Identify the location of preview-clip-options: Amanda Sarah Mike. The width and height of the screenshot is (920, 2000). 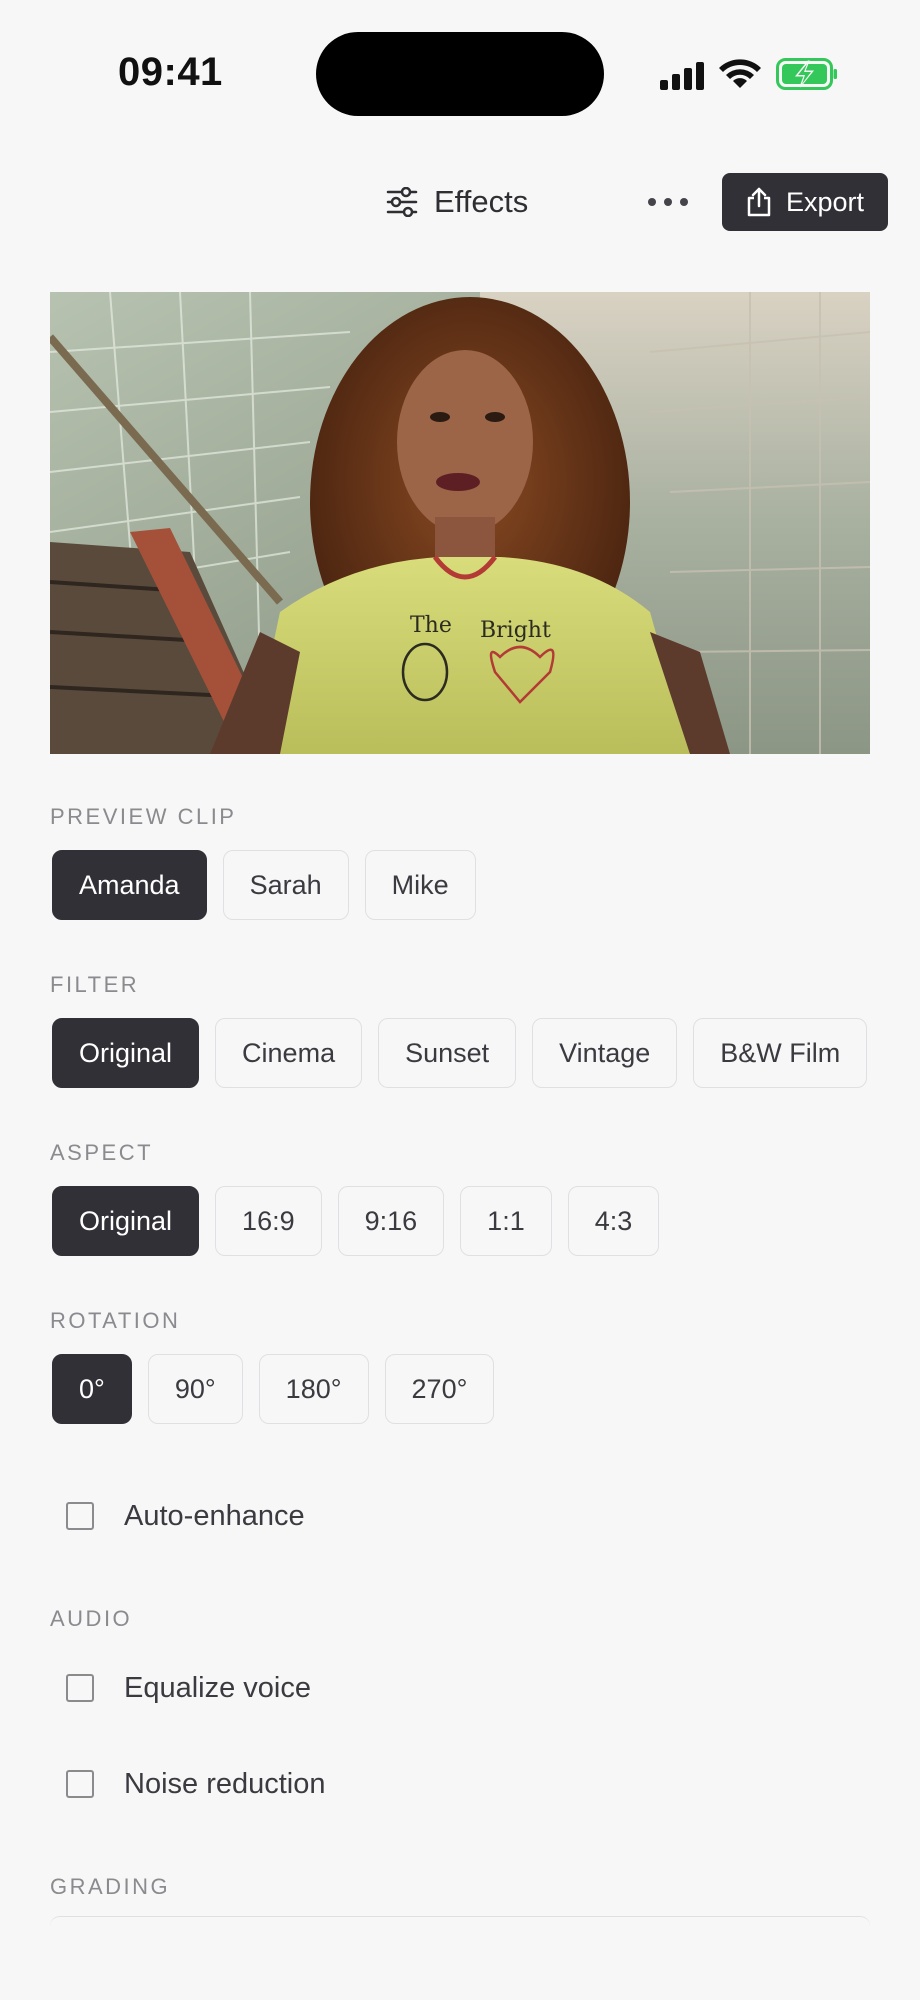
(461, 885).